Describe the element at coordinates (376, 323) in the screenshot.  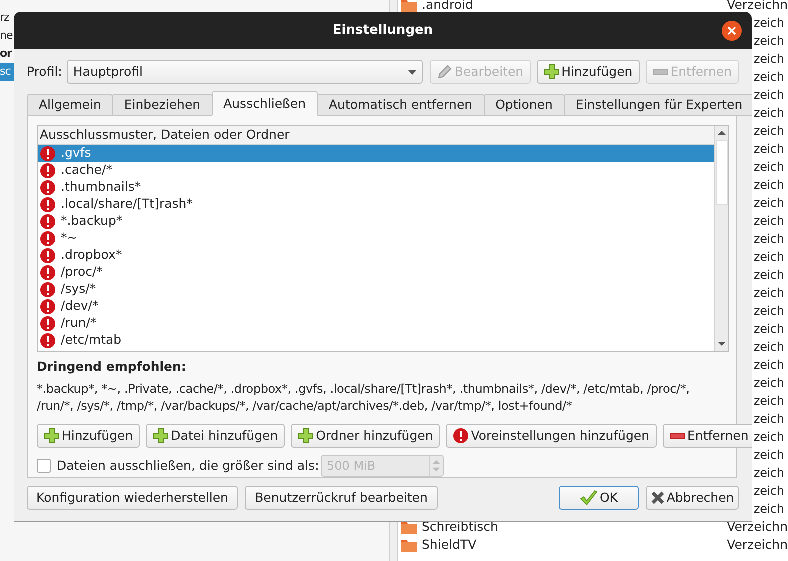
I see `pattern-row: /run/*` at that location.